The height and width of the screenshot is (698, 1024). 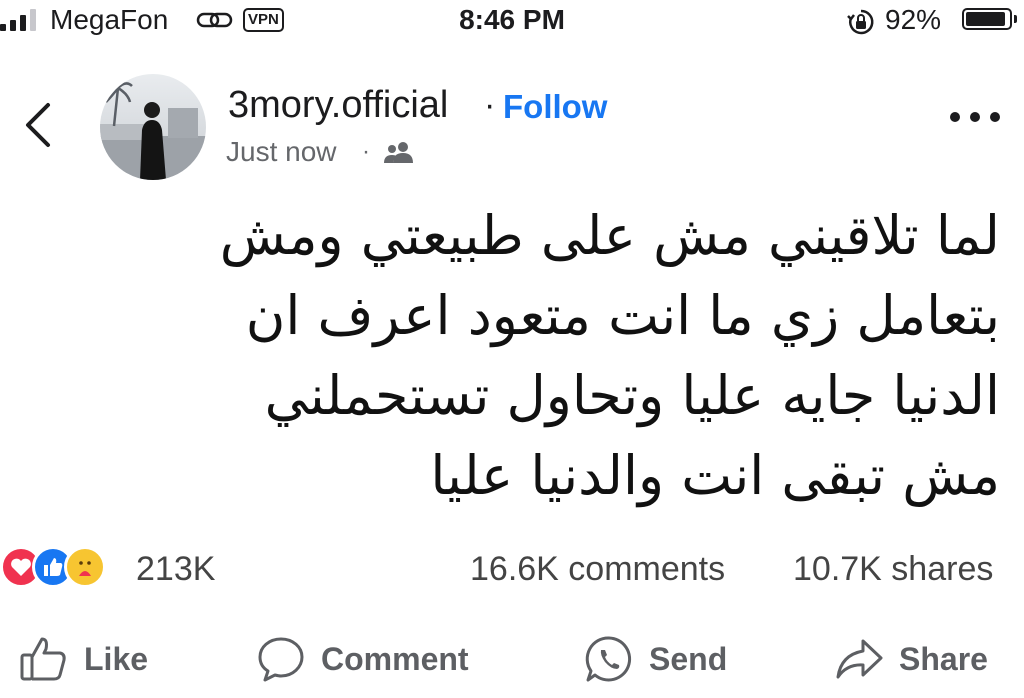 I want to click on avatar, so click(x=153, y=127).